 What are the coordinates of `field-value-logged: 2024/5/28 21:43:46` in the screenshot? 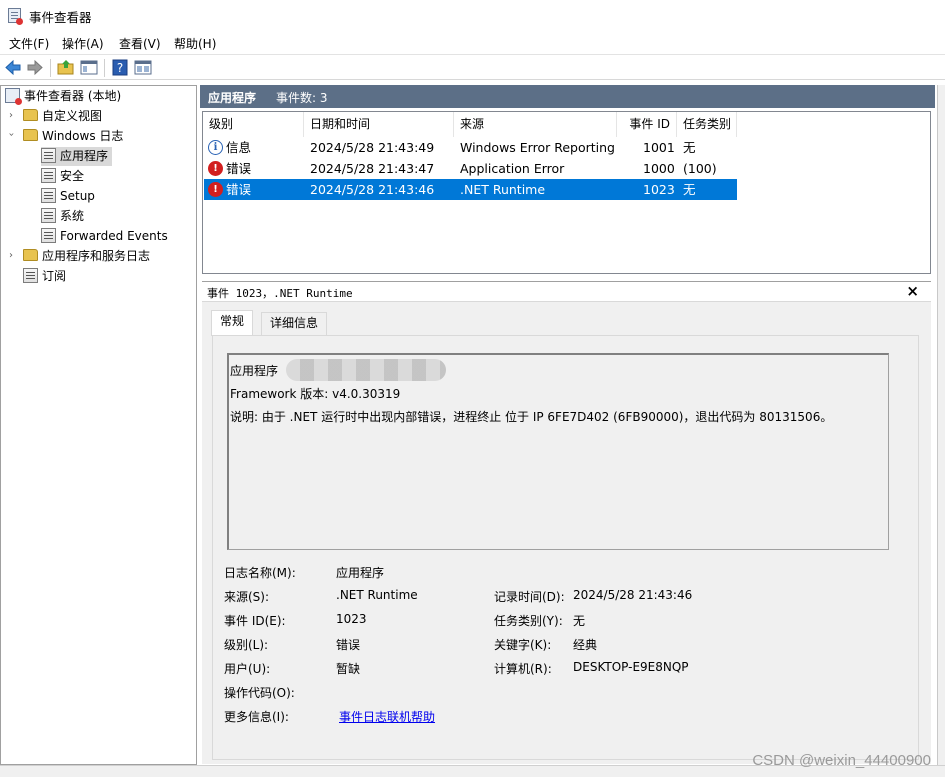 It's located at (633, 595).